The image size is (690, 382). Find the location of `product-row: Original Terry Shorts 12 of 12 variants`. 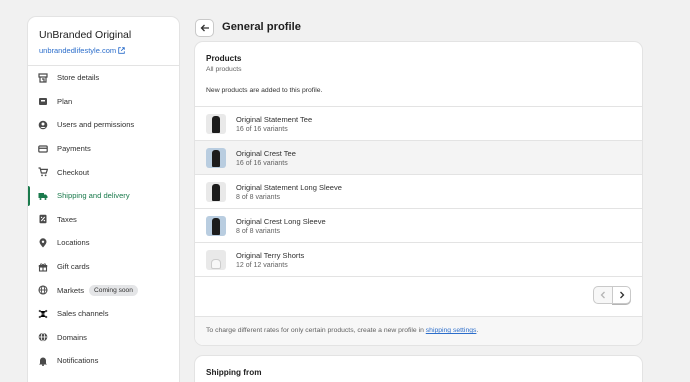

product-row: Original Terry Shorts 12 of 12 variants is located at coordinates (418, 260).